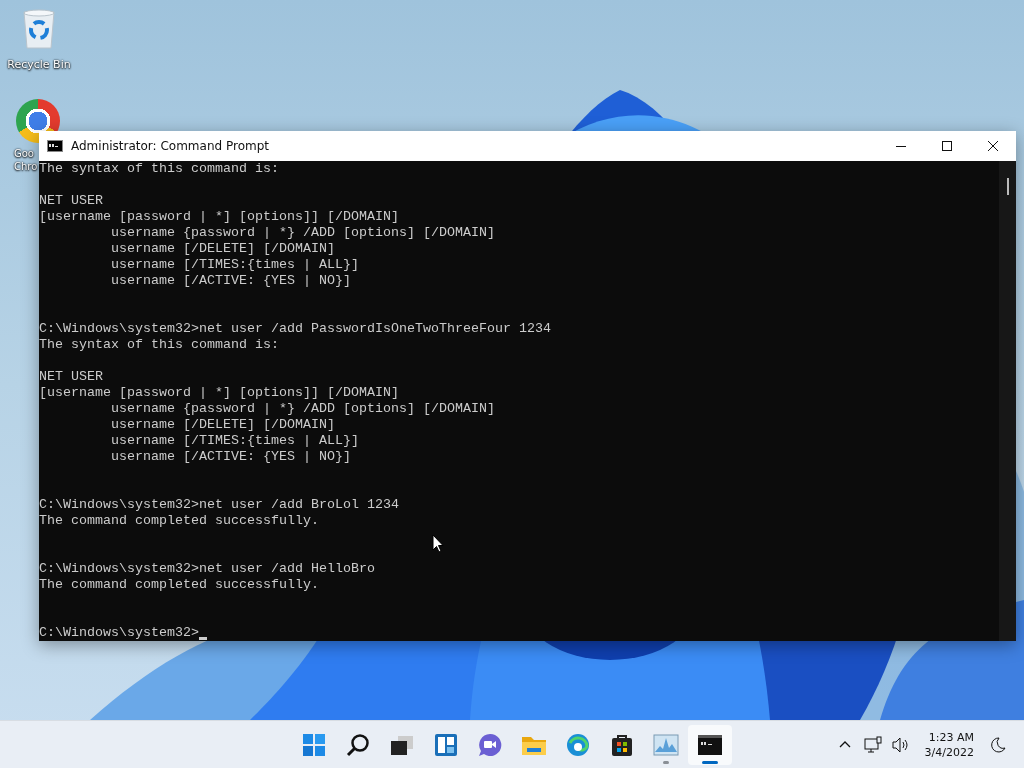 The image size is (1024, 768). Describe the element at coordinates (24, 153) in the screenshot. I see `icon-label: Goo` at that location.